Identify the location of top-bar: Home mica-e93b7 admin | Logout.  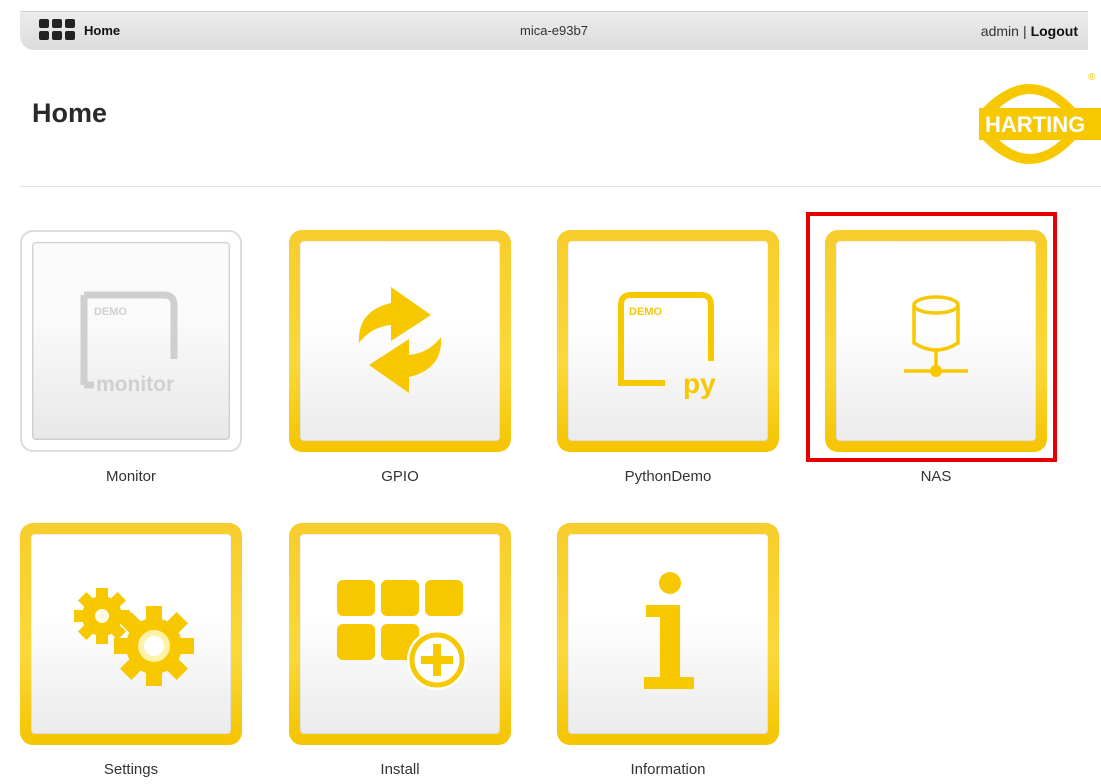
(554, 30).